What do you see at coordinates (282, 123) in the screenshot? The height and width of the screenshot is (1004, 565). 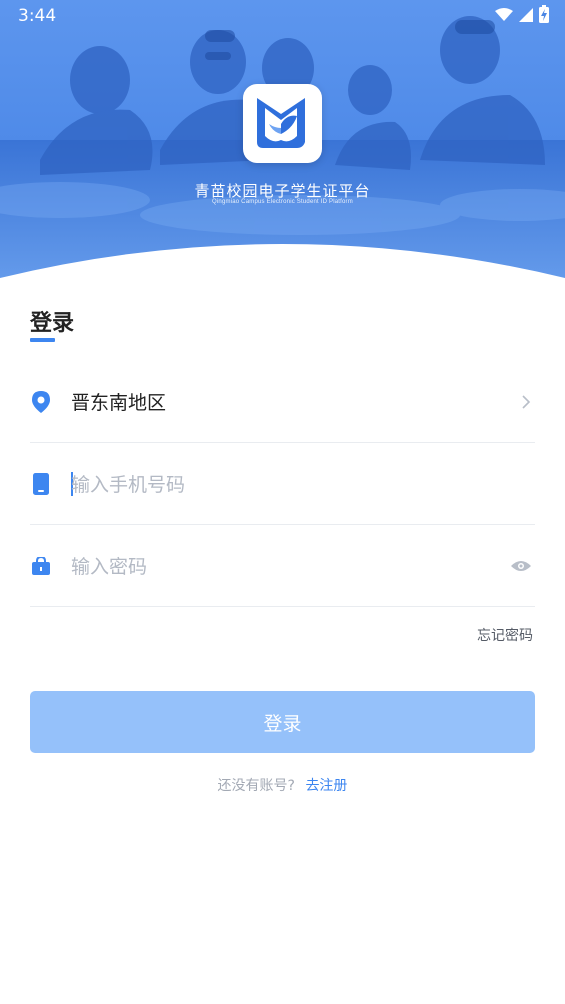 I see `app-logo` at bounding box center [282, 123].